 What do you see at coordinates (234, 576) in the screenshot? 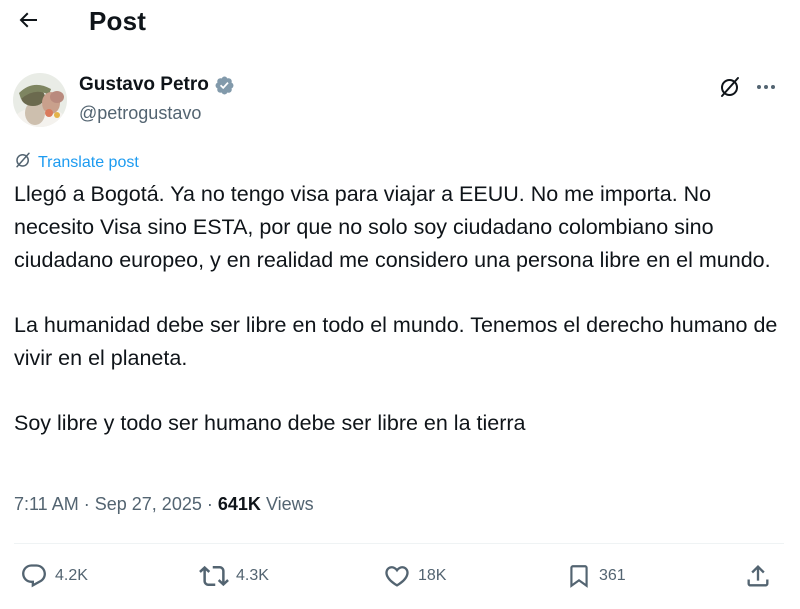
I see `repost-button: 4.3K` at bounding box center [234, 576].